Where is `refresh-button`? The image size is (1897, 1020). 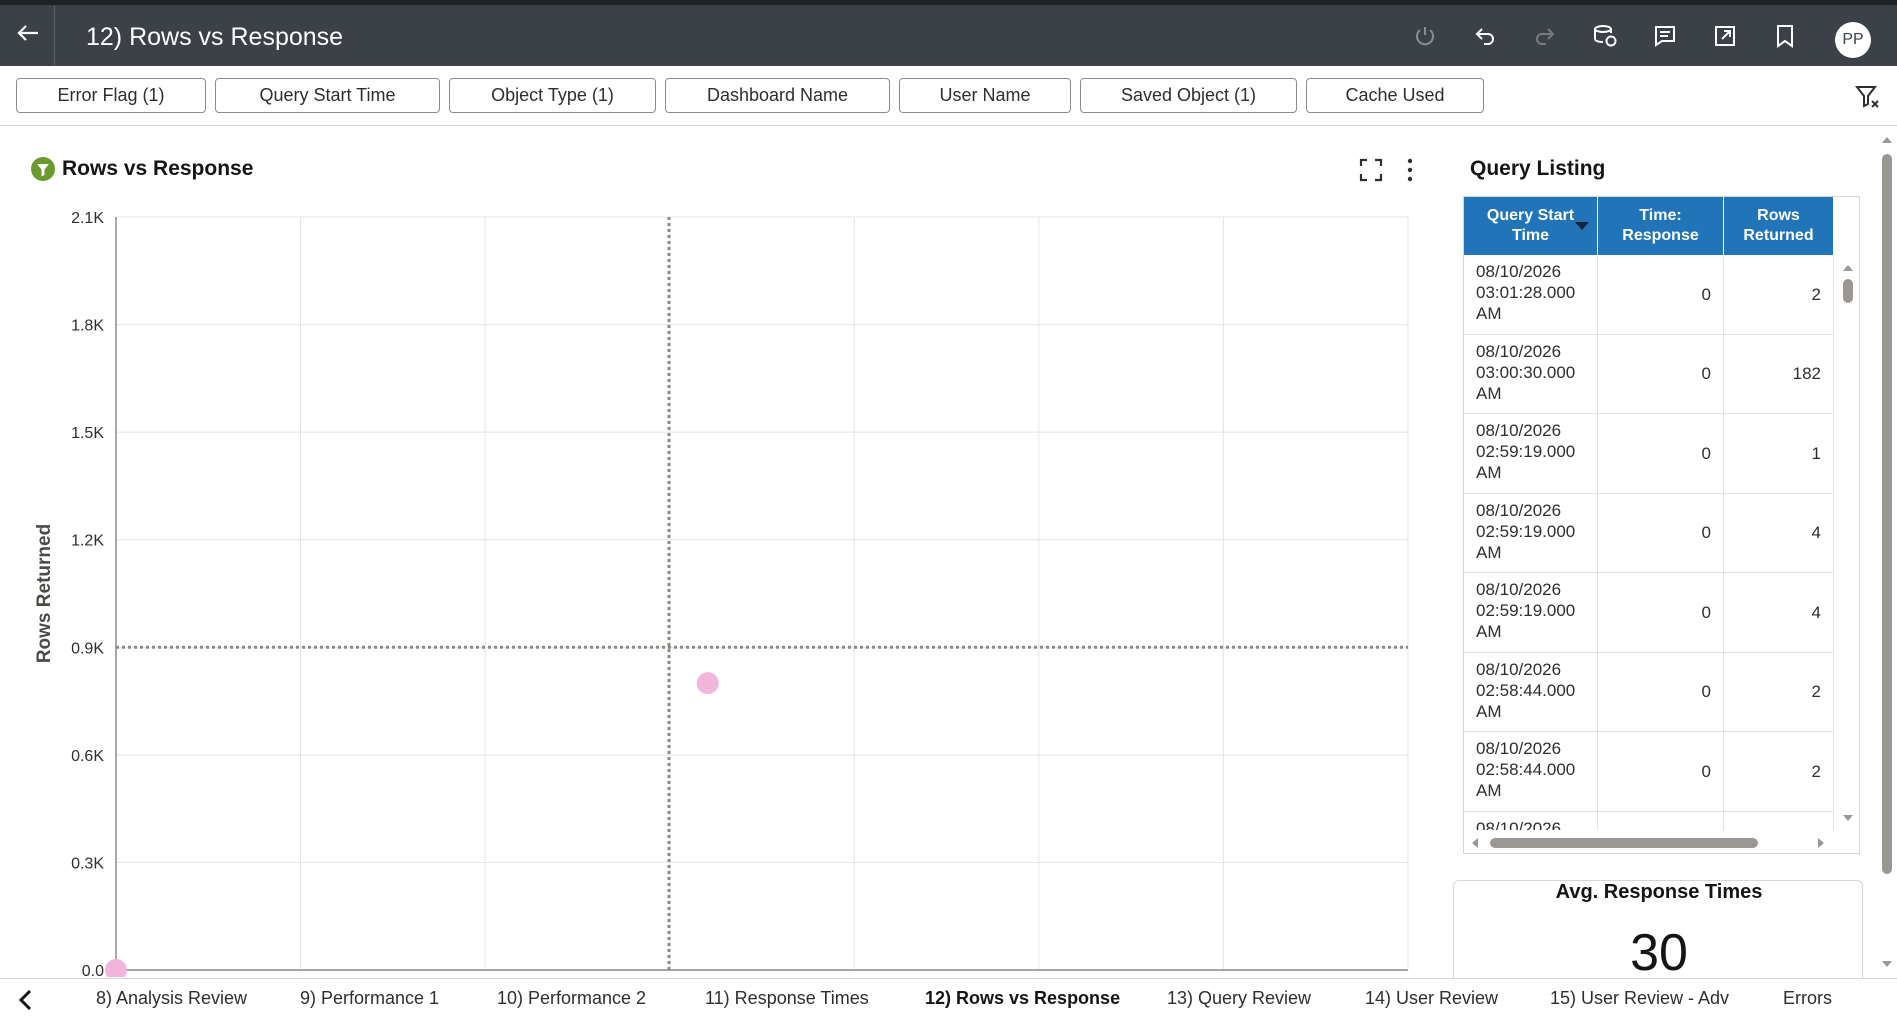 refresh-button is located at coordinates (1425, 36).